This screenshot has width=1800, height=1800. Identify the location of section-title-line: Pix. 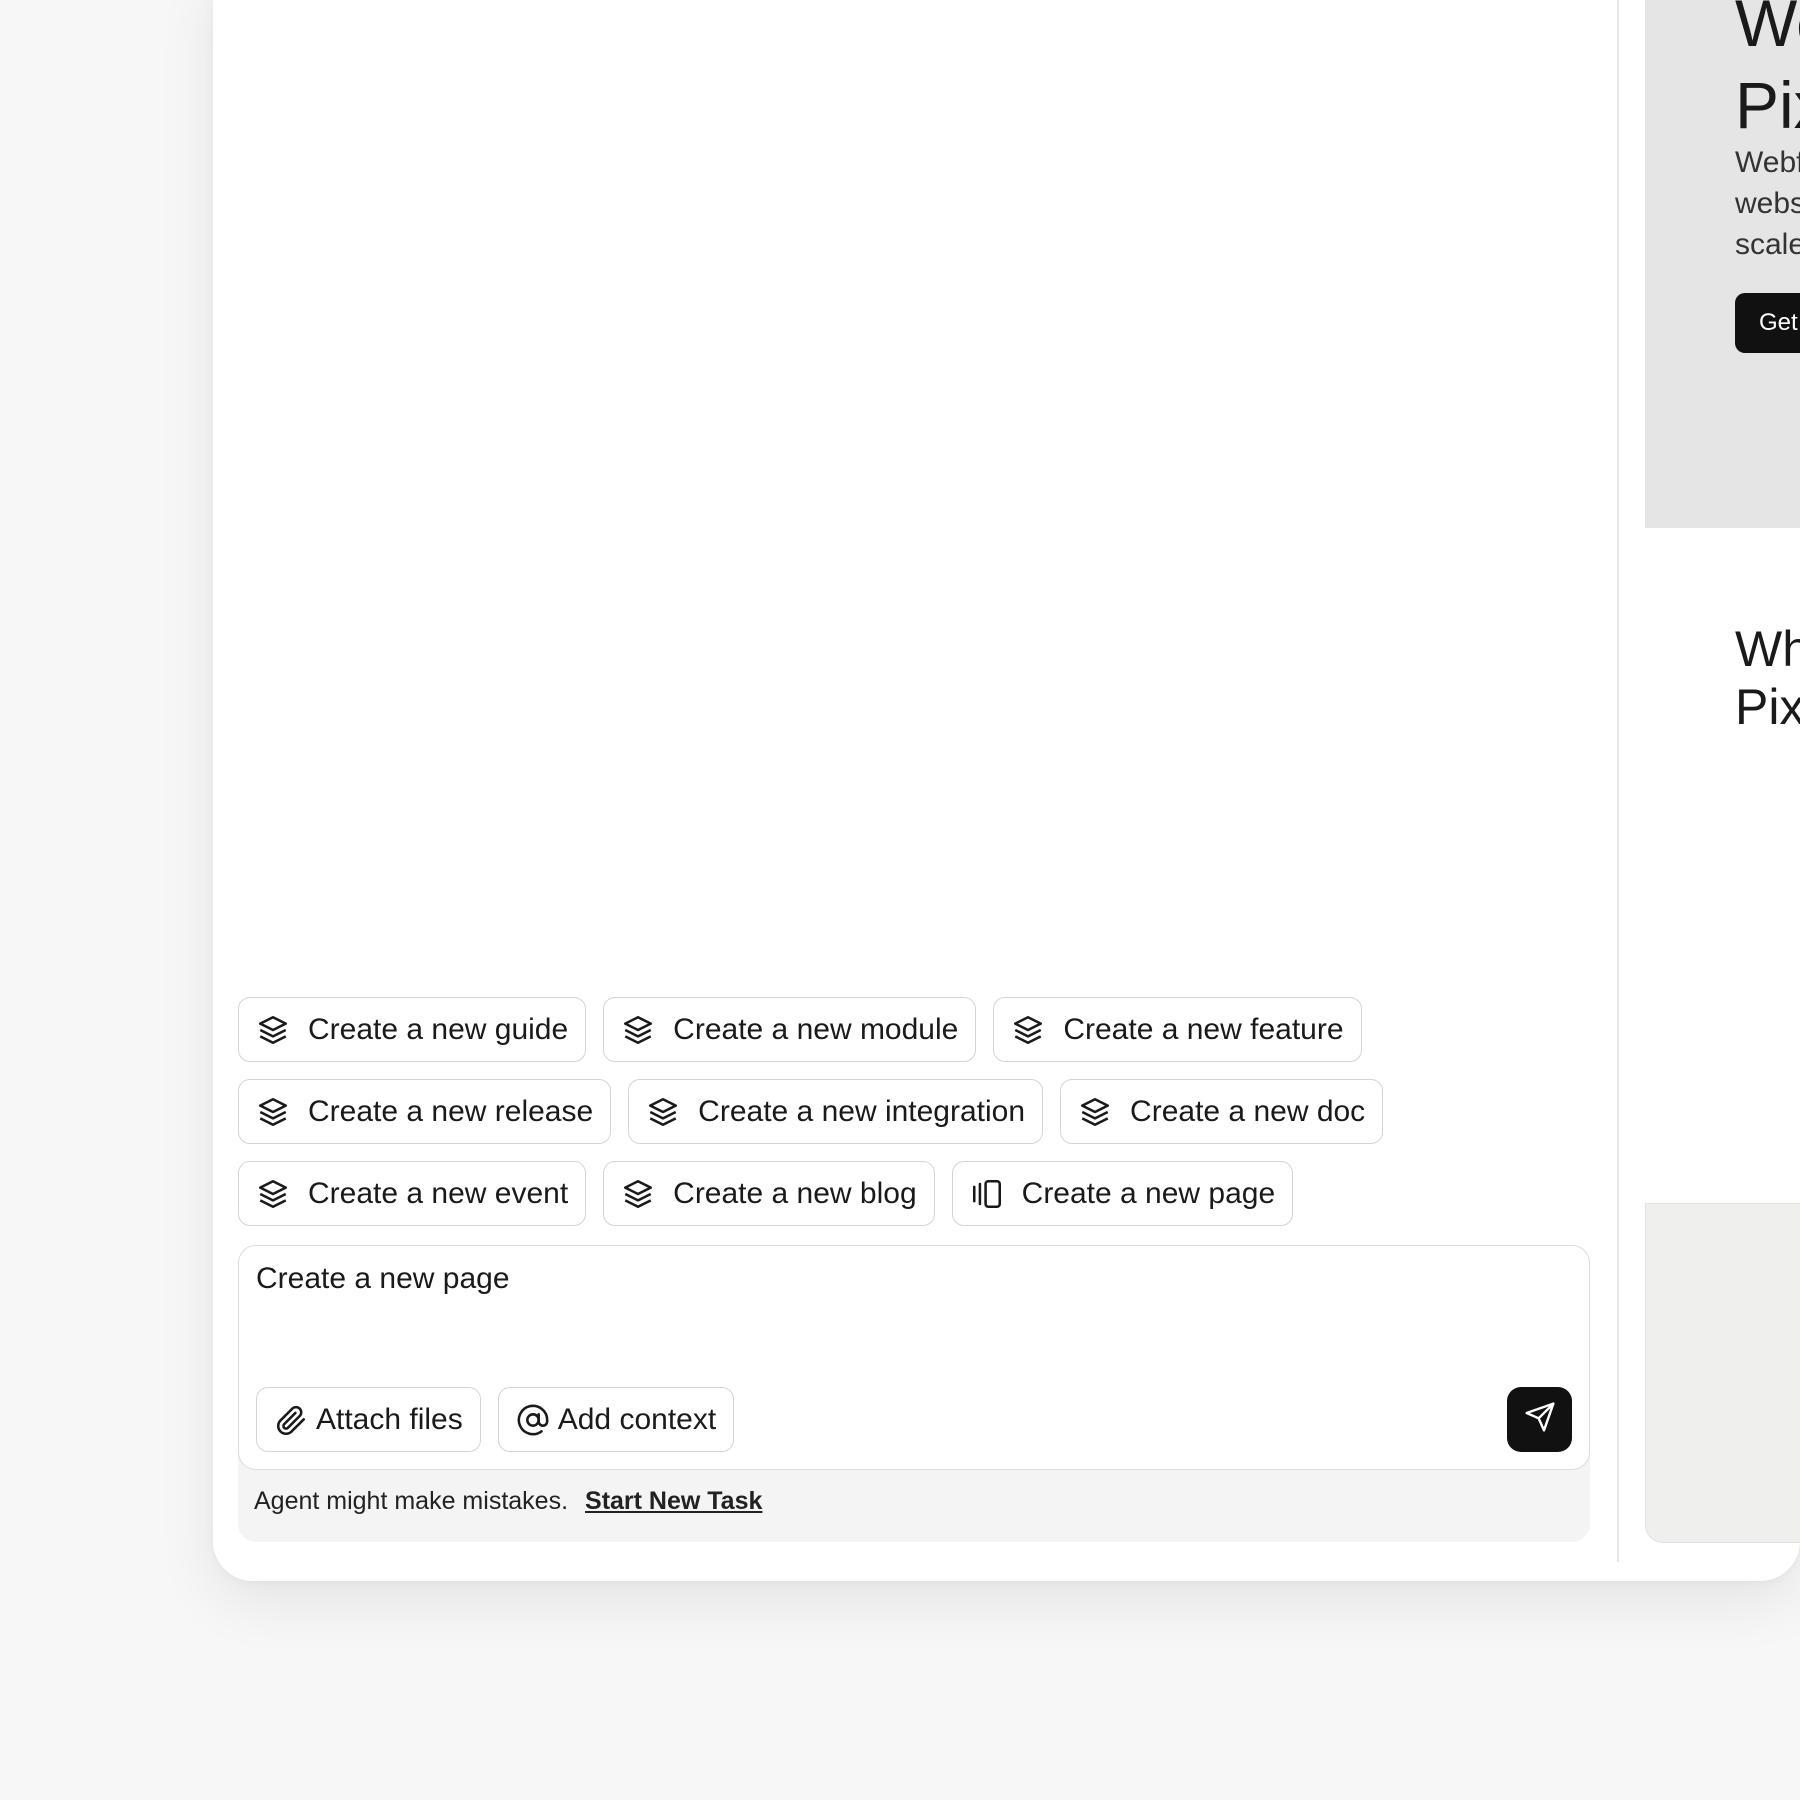
(1767, 707).